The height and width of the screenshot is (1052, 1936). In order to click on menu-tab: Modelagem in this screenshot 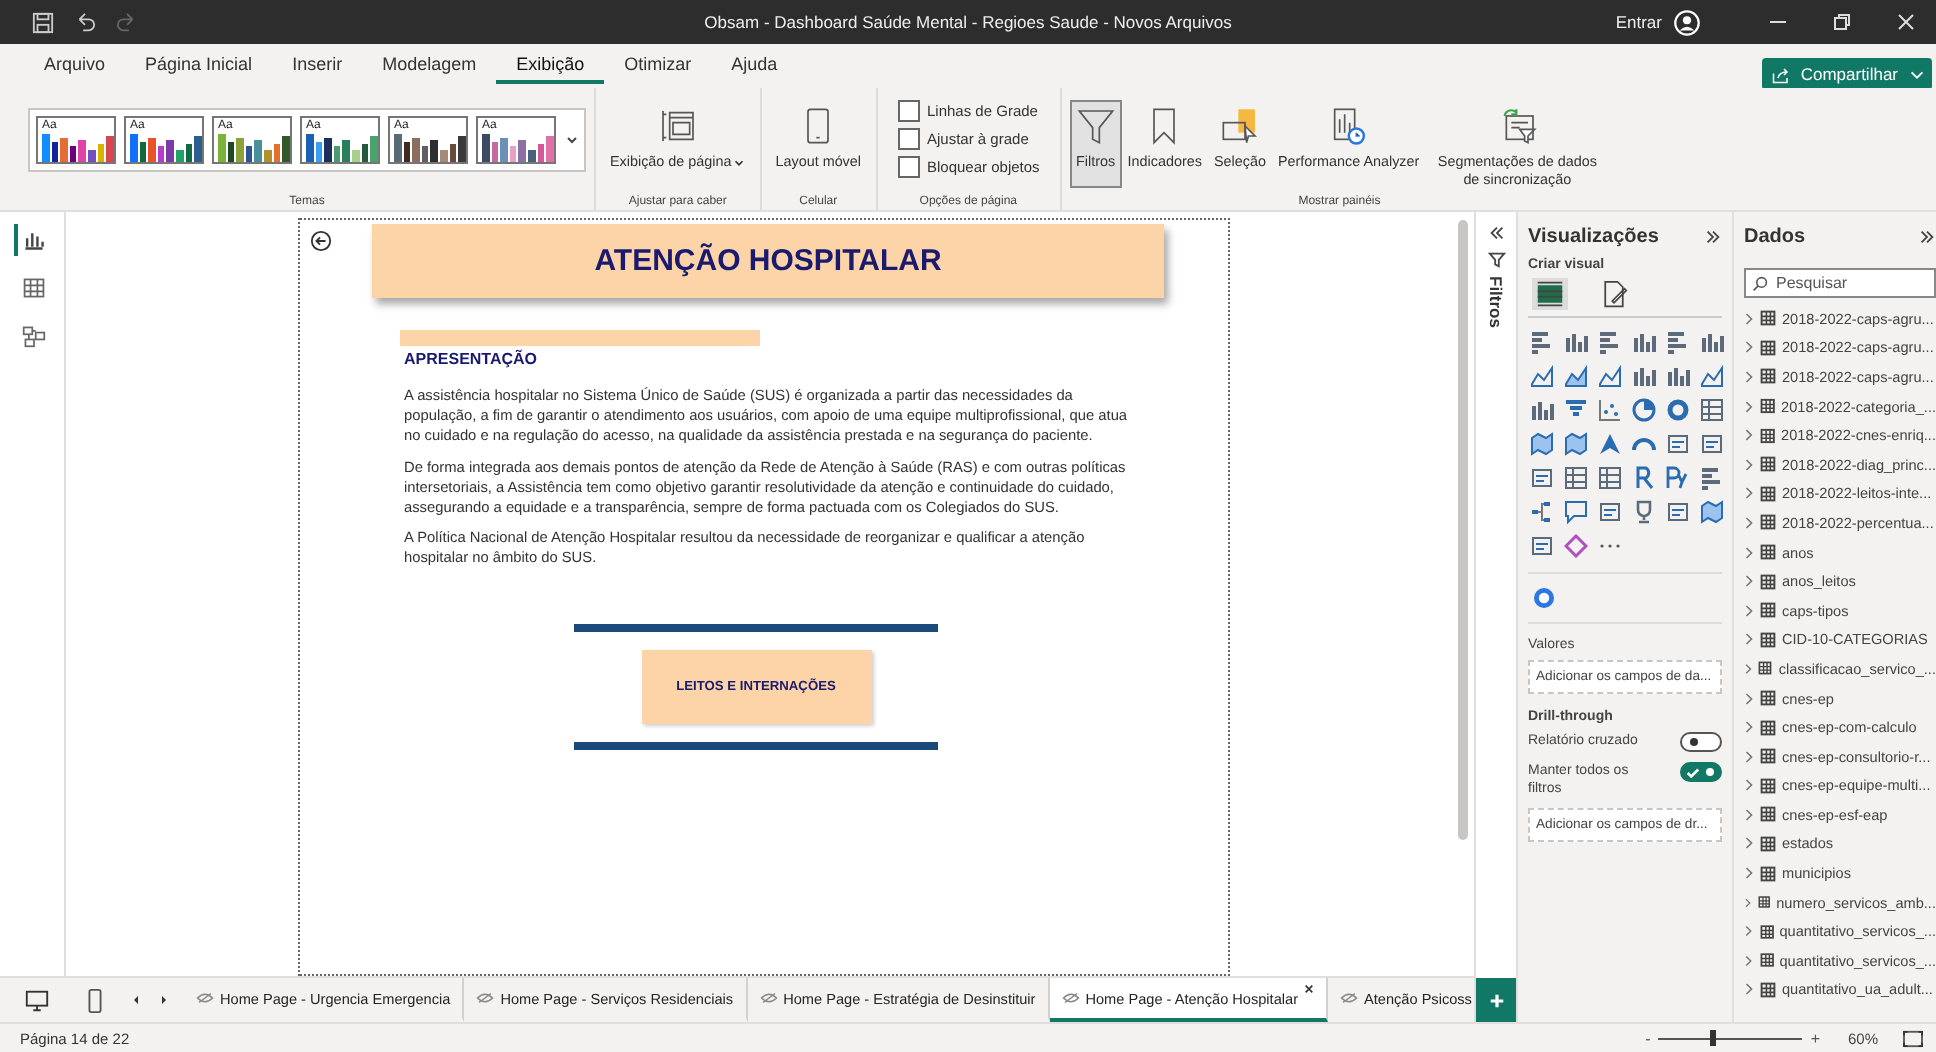, I will do `click(429, 66)`.